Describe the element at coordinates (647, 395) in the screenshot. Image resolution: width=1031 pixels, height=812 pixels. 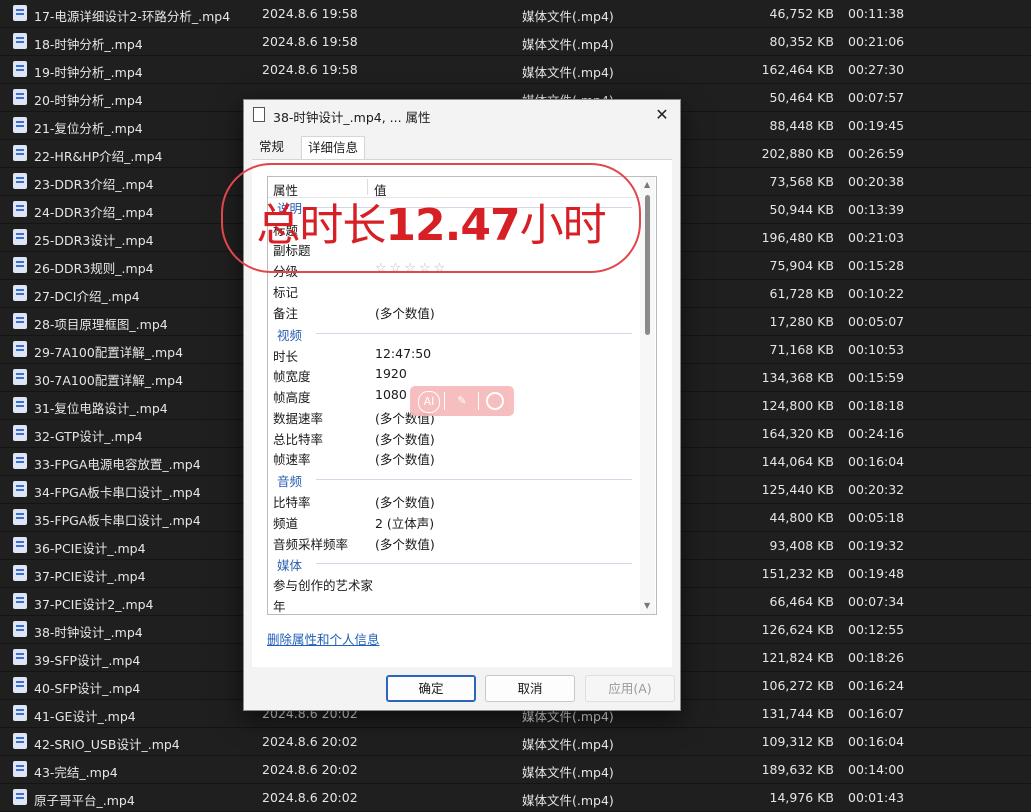
I see `vertical-scrollbar: ▲ ▼` at that location.